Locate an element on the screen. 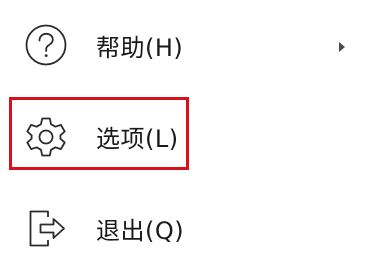 The image size is (374, 276). menu-item-options-label: 选项(L) is located at coordinates (137, 139).